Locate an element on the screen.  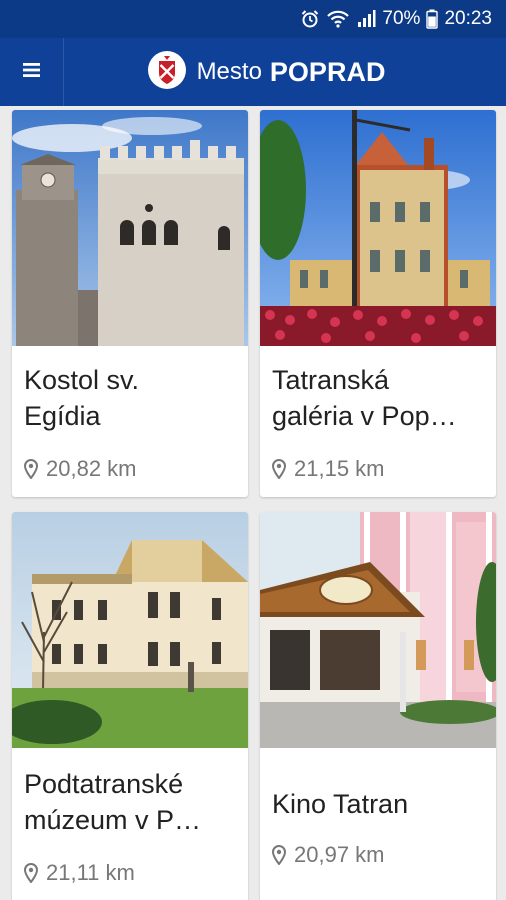
place-distance: 20,82 km is located at coordinates (80, 469).